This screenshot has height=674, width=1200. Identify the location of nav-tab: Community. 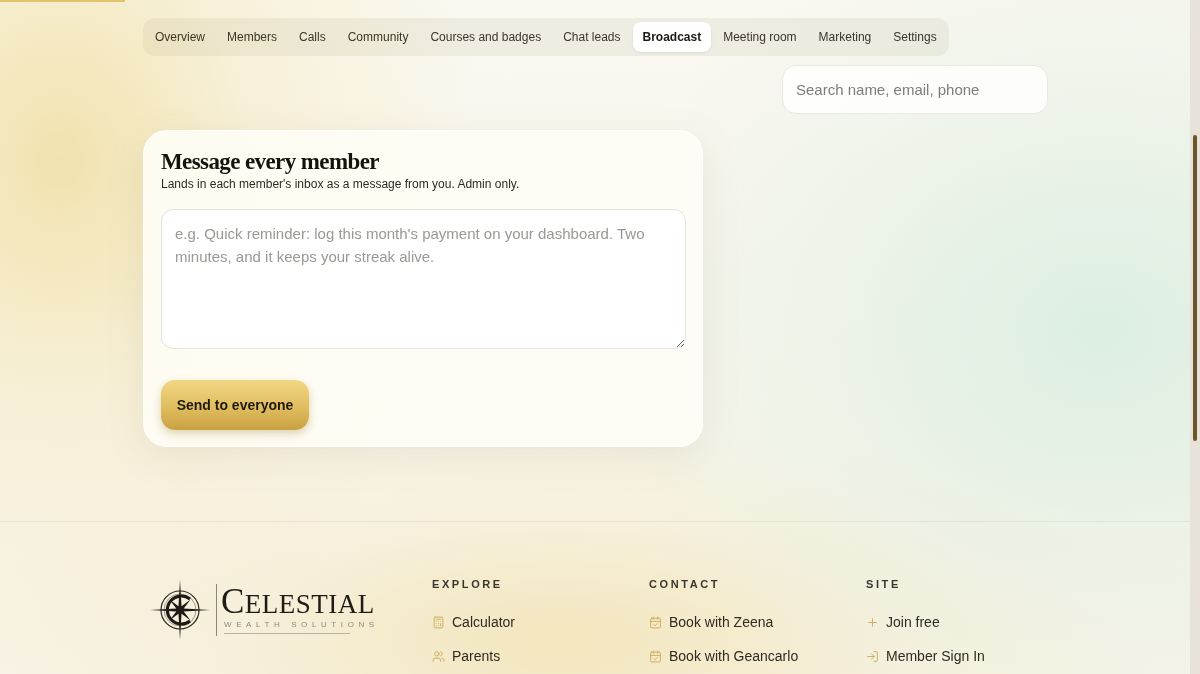
(378, 37).